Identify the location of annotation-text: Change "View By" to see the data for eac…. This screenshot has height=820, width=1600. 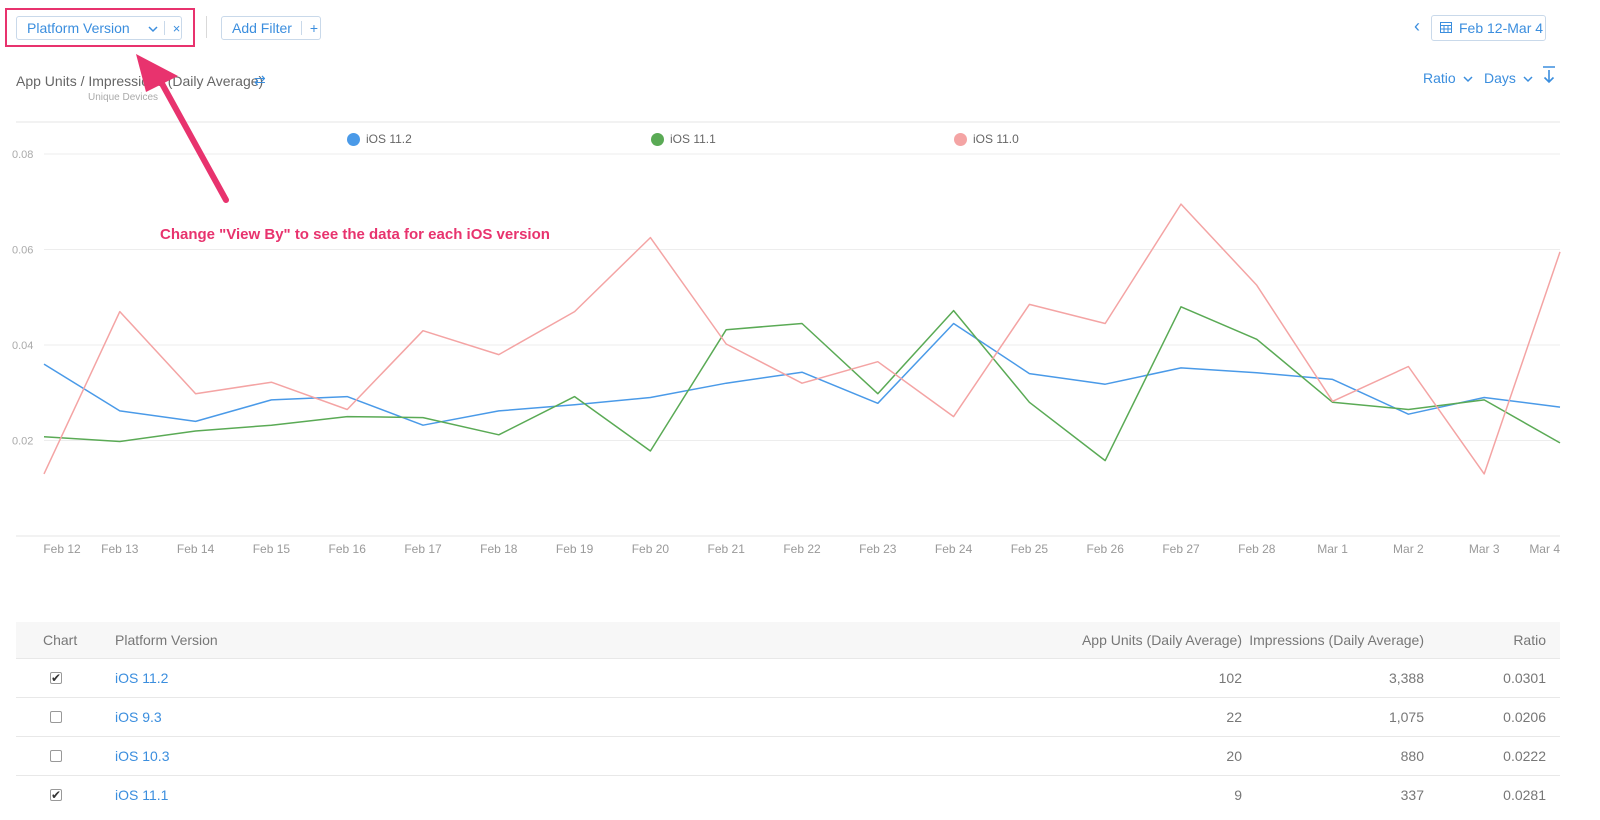
(355, 234).